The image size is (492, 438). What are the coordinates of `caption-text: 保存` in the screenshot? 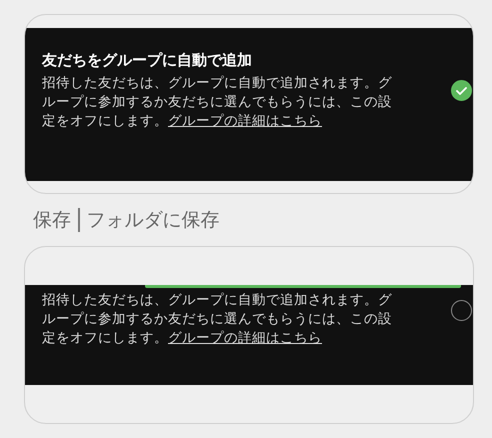 It's located at (52, 220).